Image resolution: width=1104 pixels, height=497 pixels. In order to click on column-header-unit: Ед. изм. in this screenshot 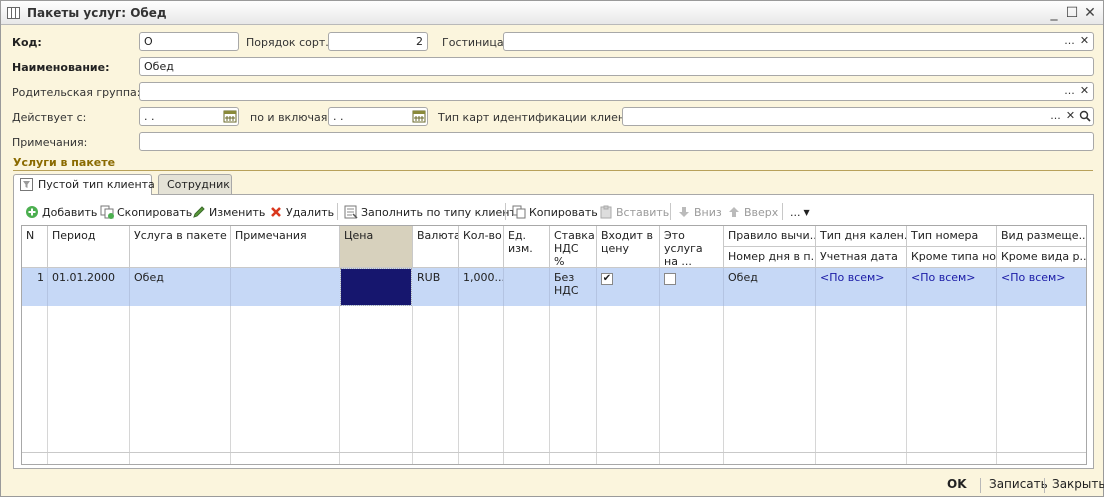, I will do `click(527, 247)`.